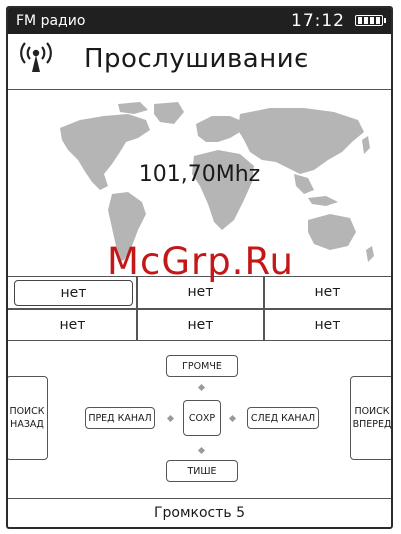 Image resolution: width=401 pixels, height=534 pixels. What do you see at coordinates (327, 292) in the screenshot?
I see `preset-3: нет` at bounding box center [327, 292].